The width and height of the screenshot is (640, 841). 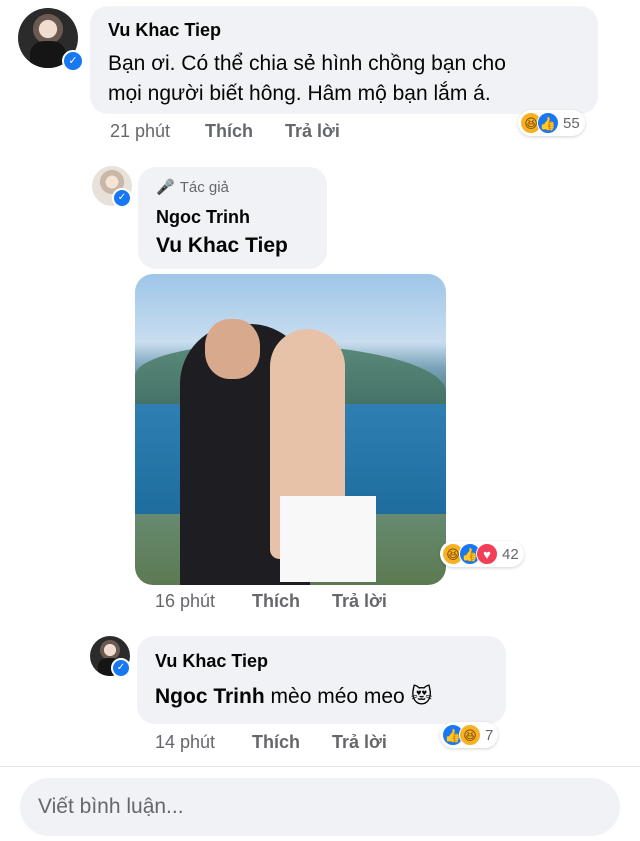 What do you see at coordinates (140, 131) in the screenshot?
I see `comment-time: 21 phút` at bounding box center [140, 131].